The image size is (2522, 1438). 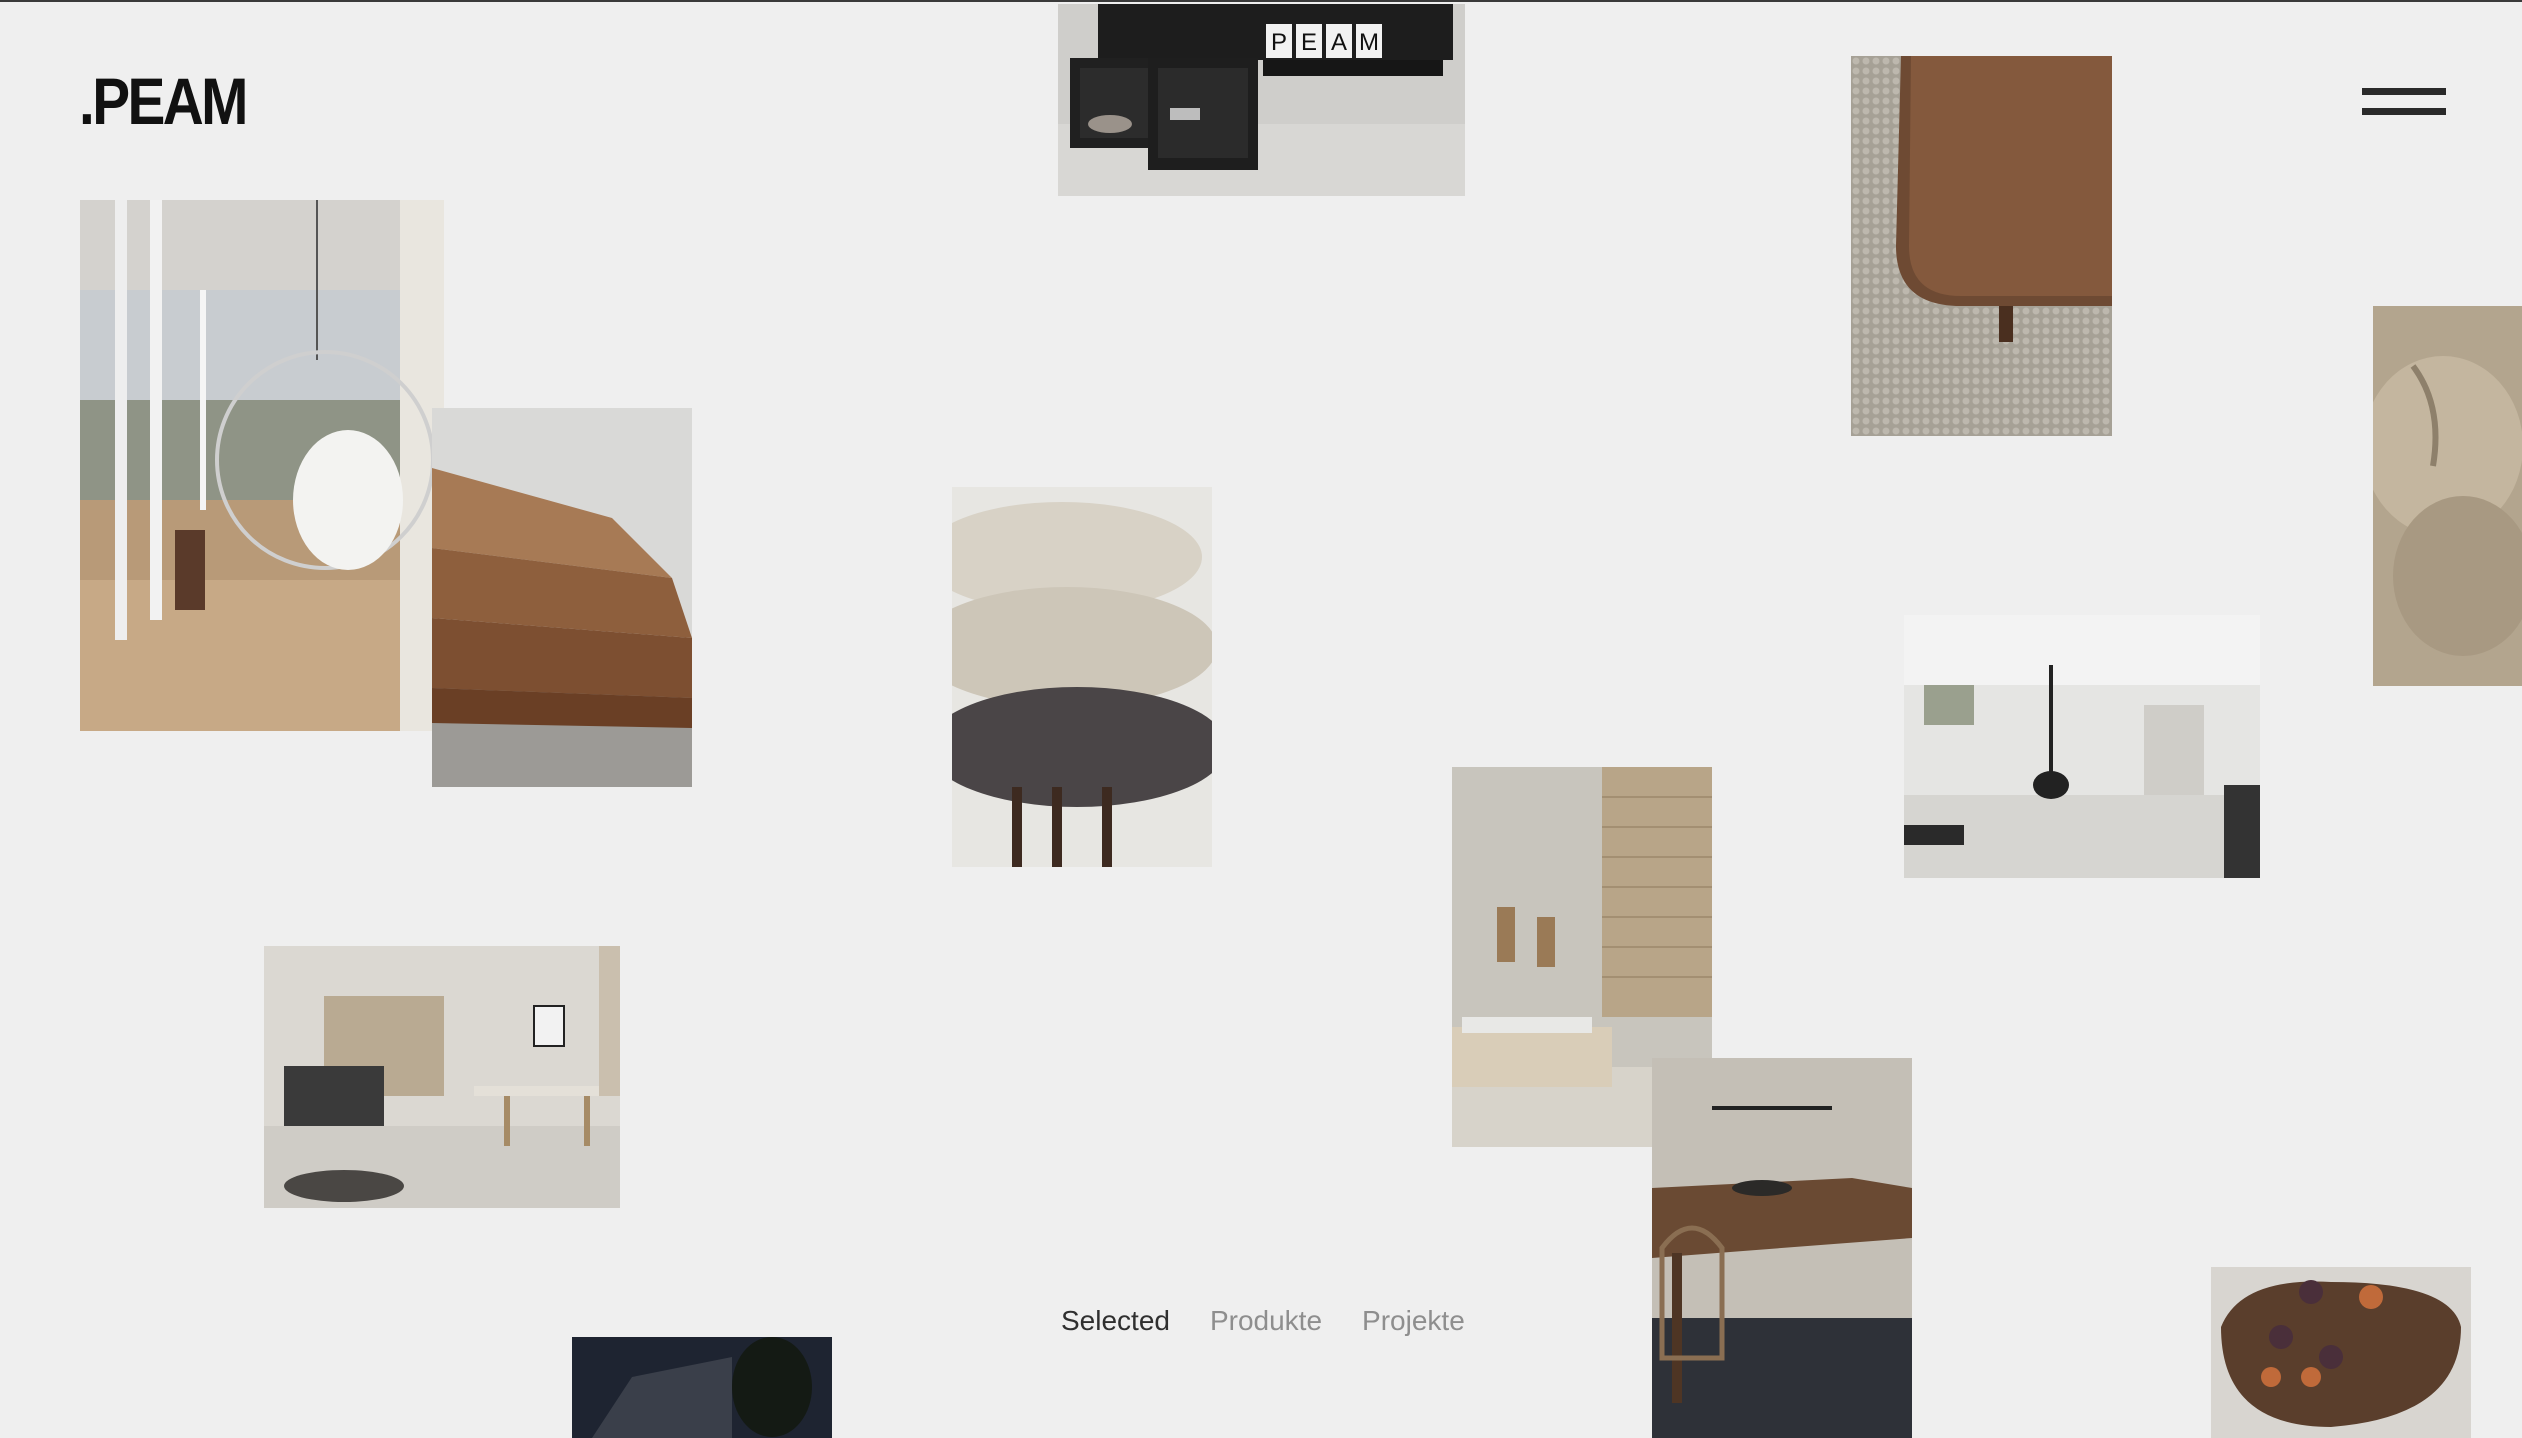 I want to click on image-tile-figs-board, so click(x=2341, y=1352).